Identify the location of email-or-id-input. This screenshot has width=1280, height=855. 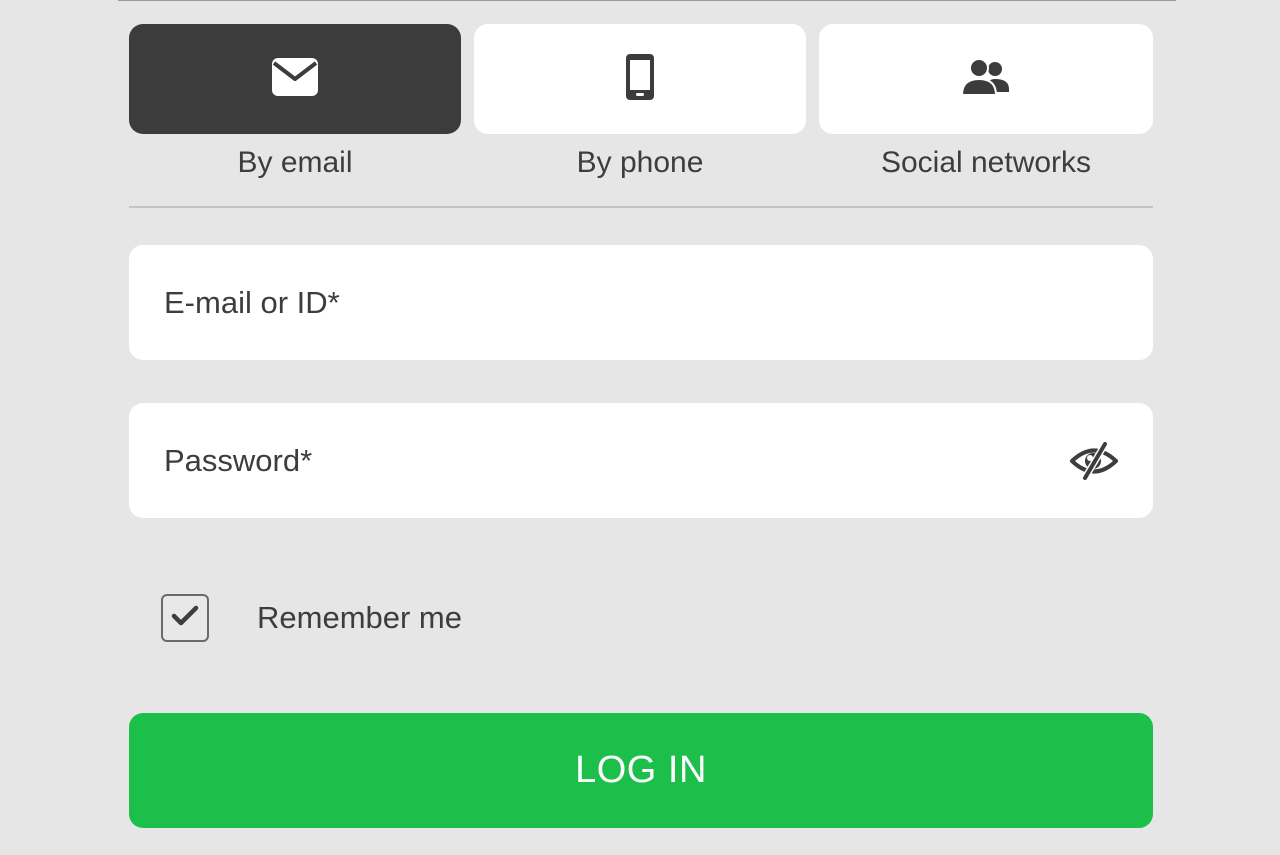
(641, 302).